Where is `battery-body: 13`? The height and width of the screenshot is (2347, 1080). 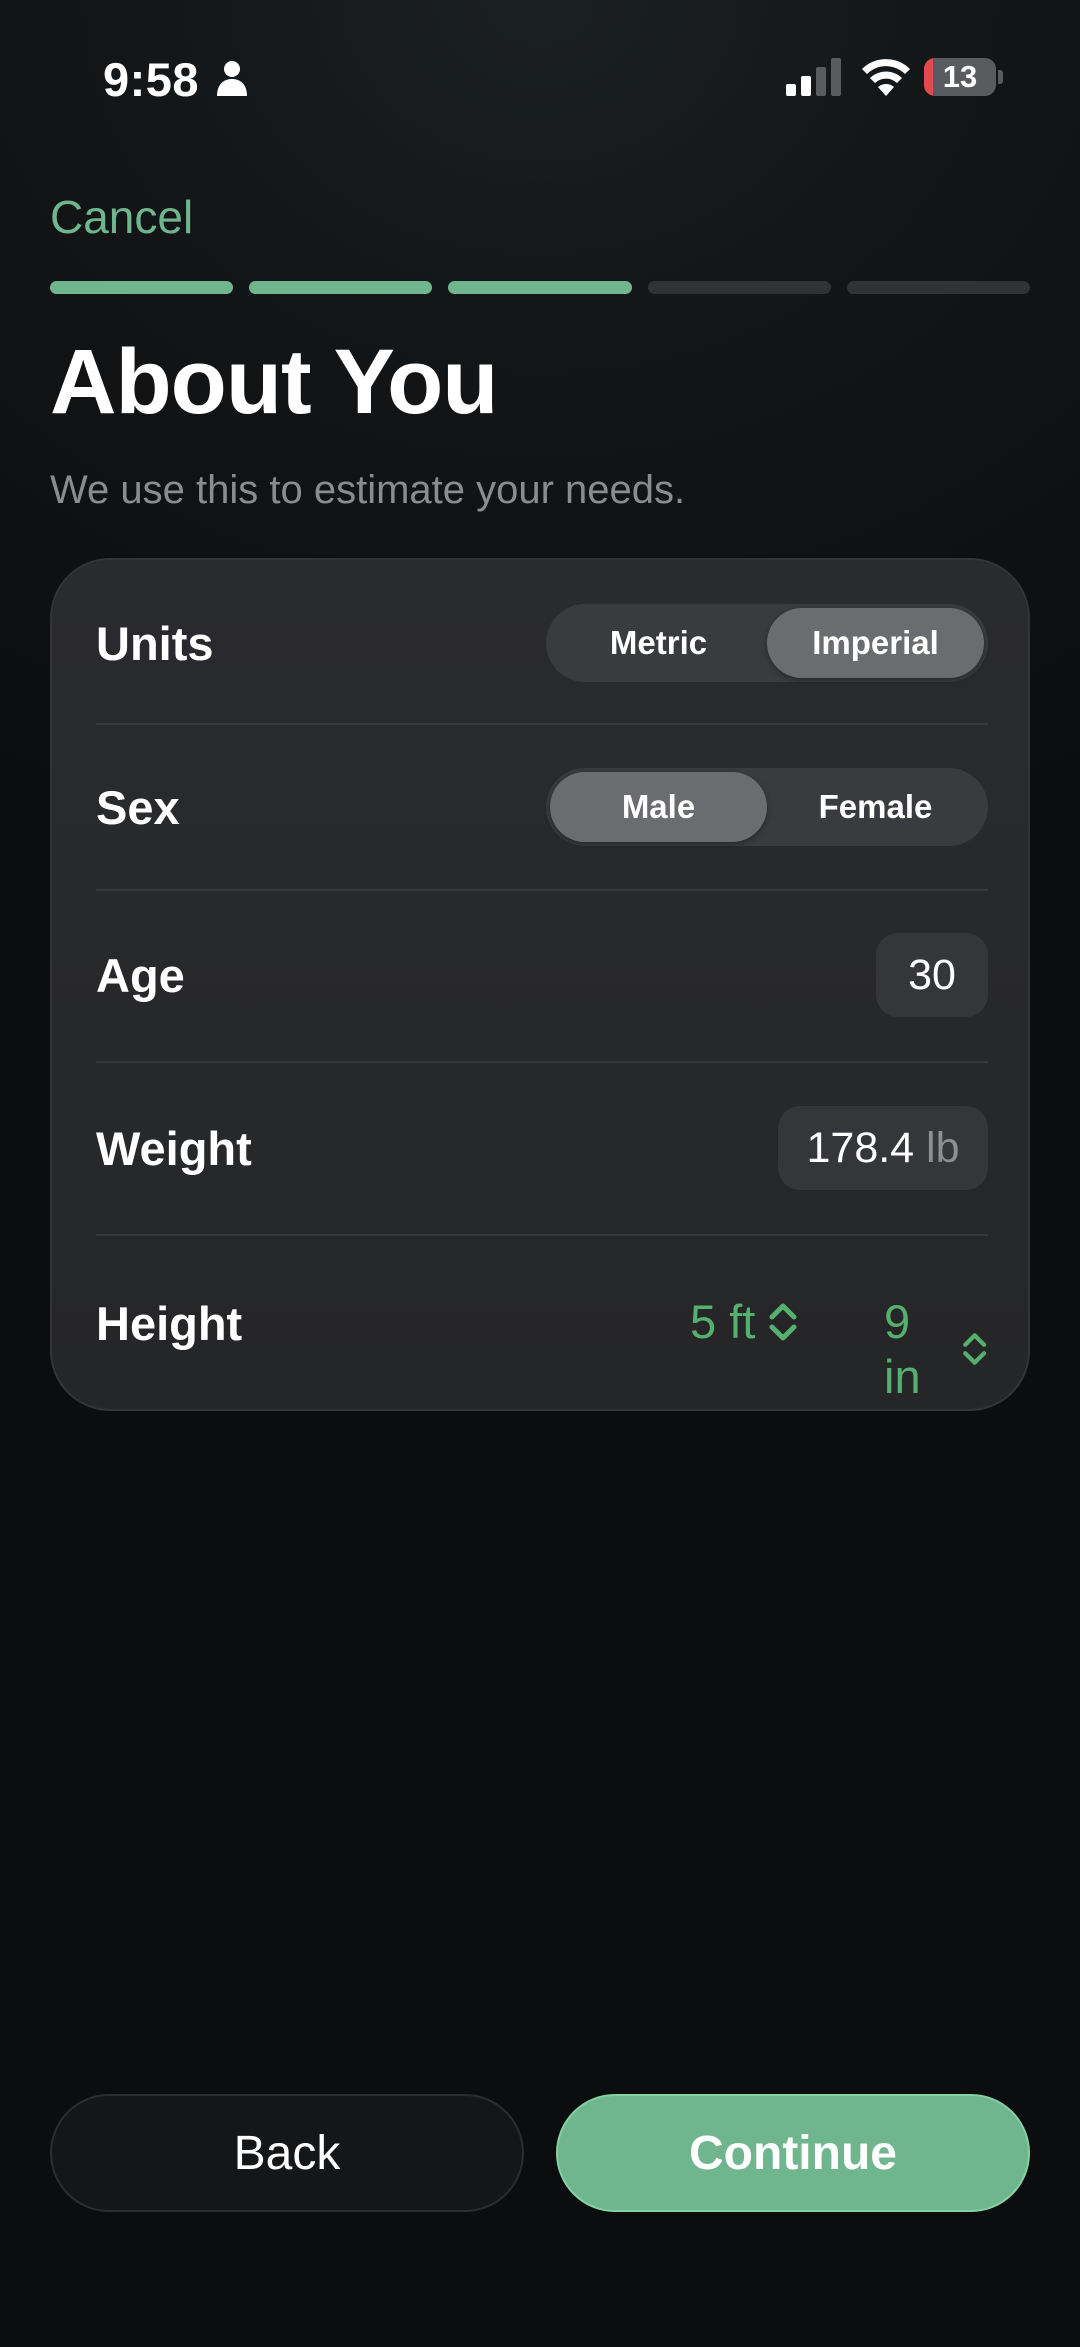
battery-body: 13 is located at coordinates (960, 77).